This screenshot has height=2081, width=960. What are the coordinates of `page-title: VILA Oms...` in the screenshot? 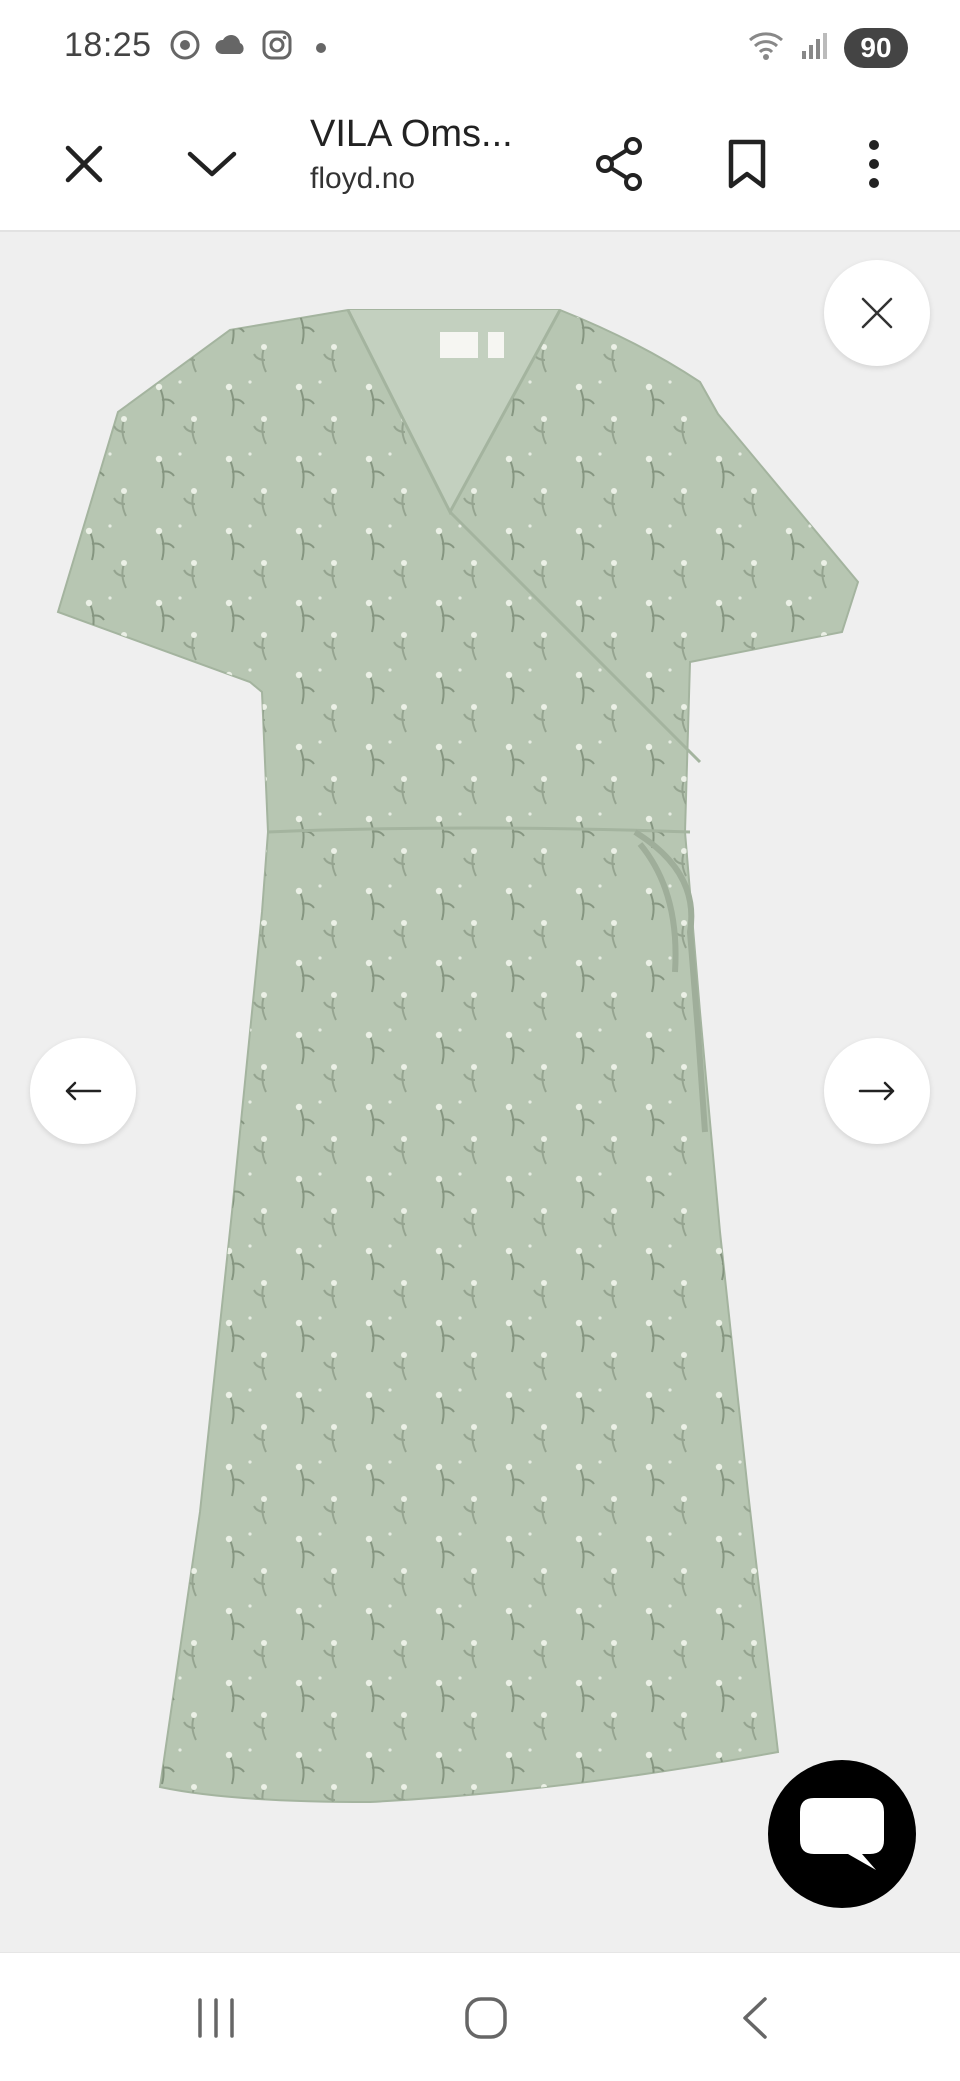 It's located at (411, 134).